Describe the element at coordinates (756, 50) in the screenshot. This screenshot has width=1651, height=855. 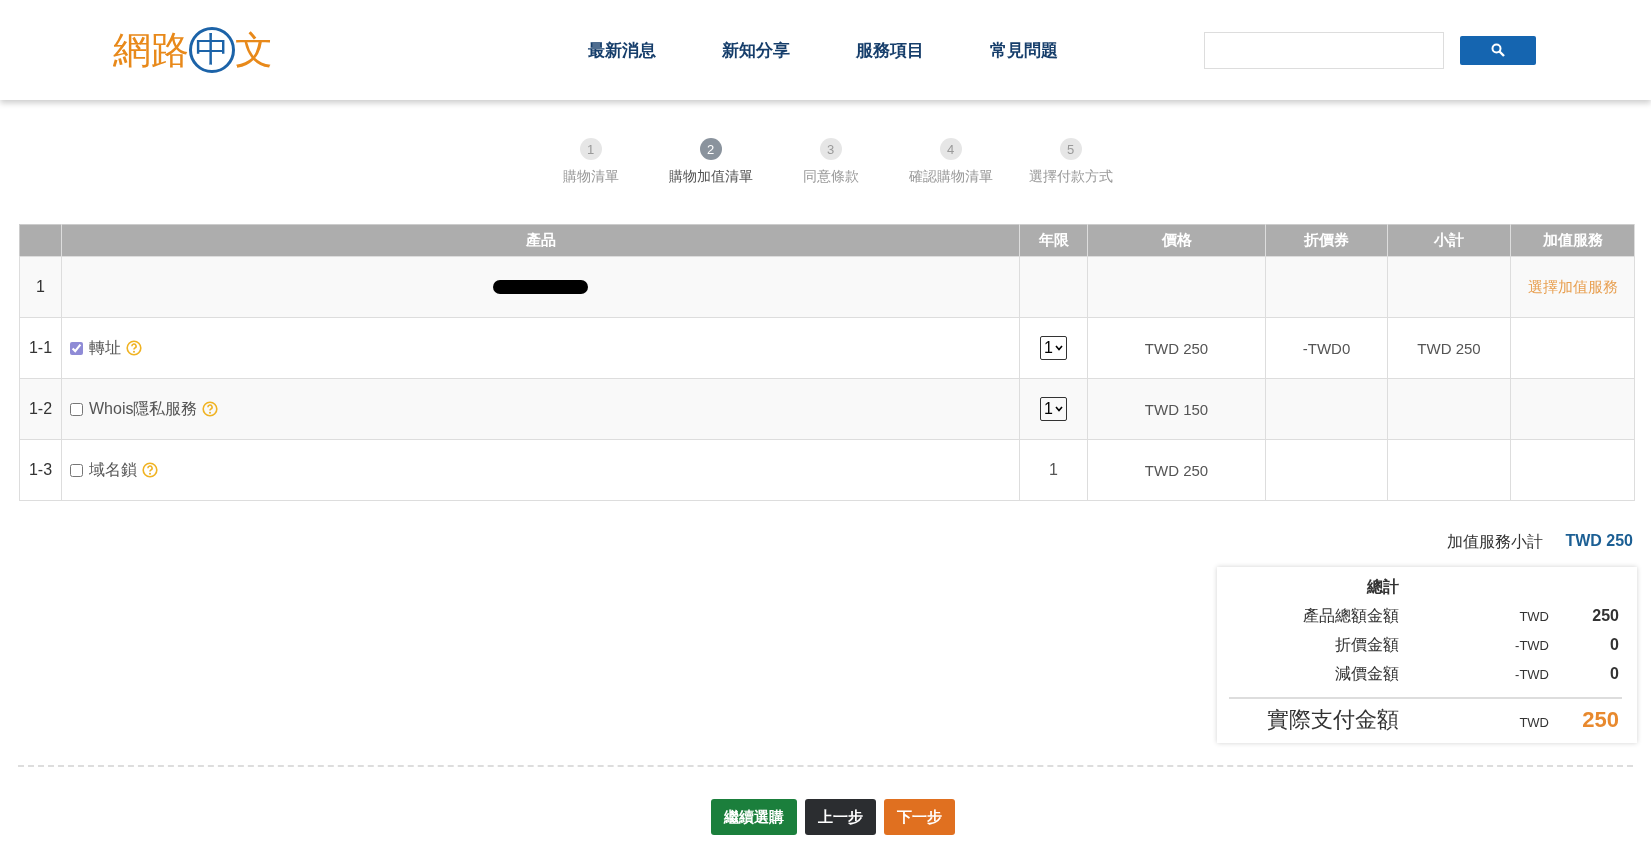
I see `nav-link: 新知分享` at that location.